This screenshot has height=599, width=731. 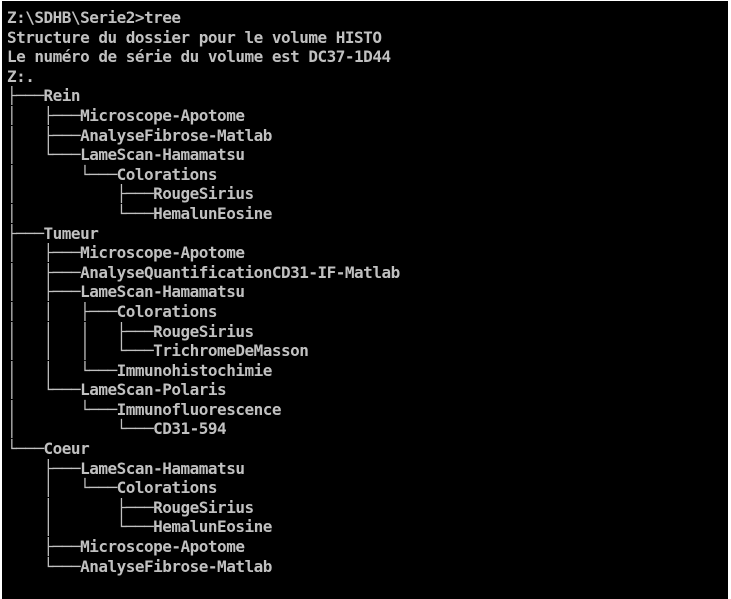 What do you see at coordinates (126, 292) in the screenshot?
I see `tree-line: │ ├───LameScan-Hamamatsu` at bounding box center [126, 292].